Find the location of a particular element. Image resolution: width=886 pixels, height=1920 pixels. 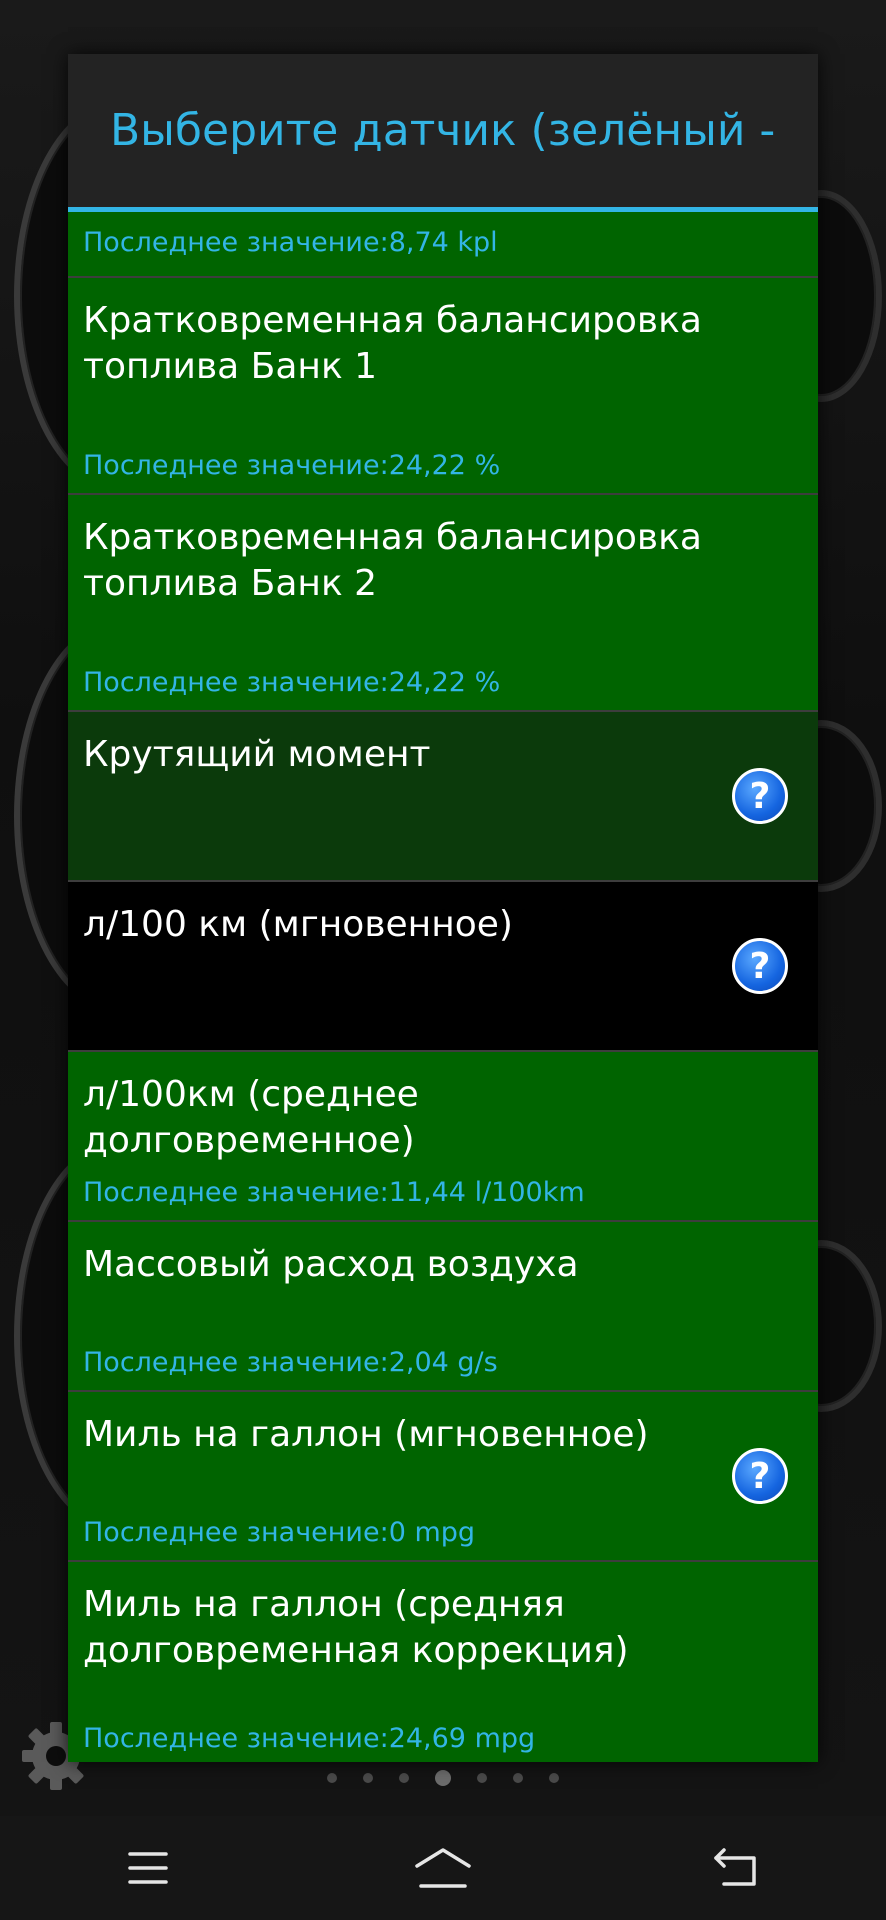

dialog-header: Выберите датчик (зелёный - is located at coordinates (443, 133).